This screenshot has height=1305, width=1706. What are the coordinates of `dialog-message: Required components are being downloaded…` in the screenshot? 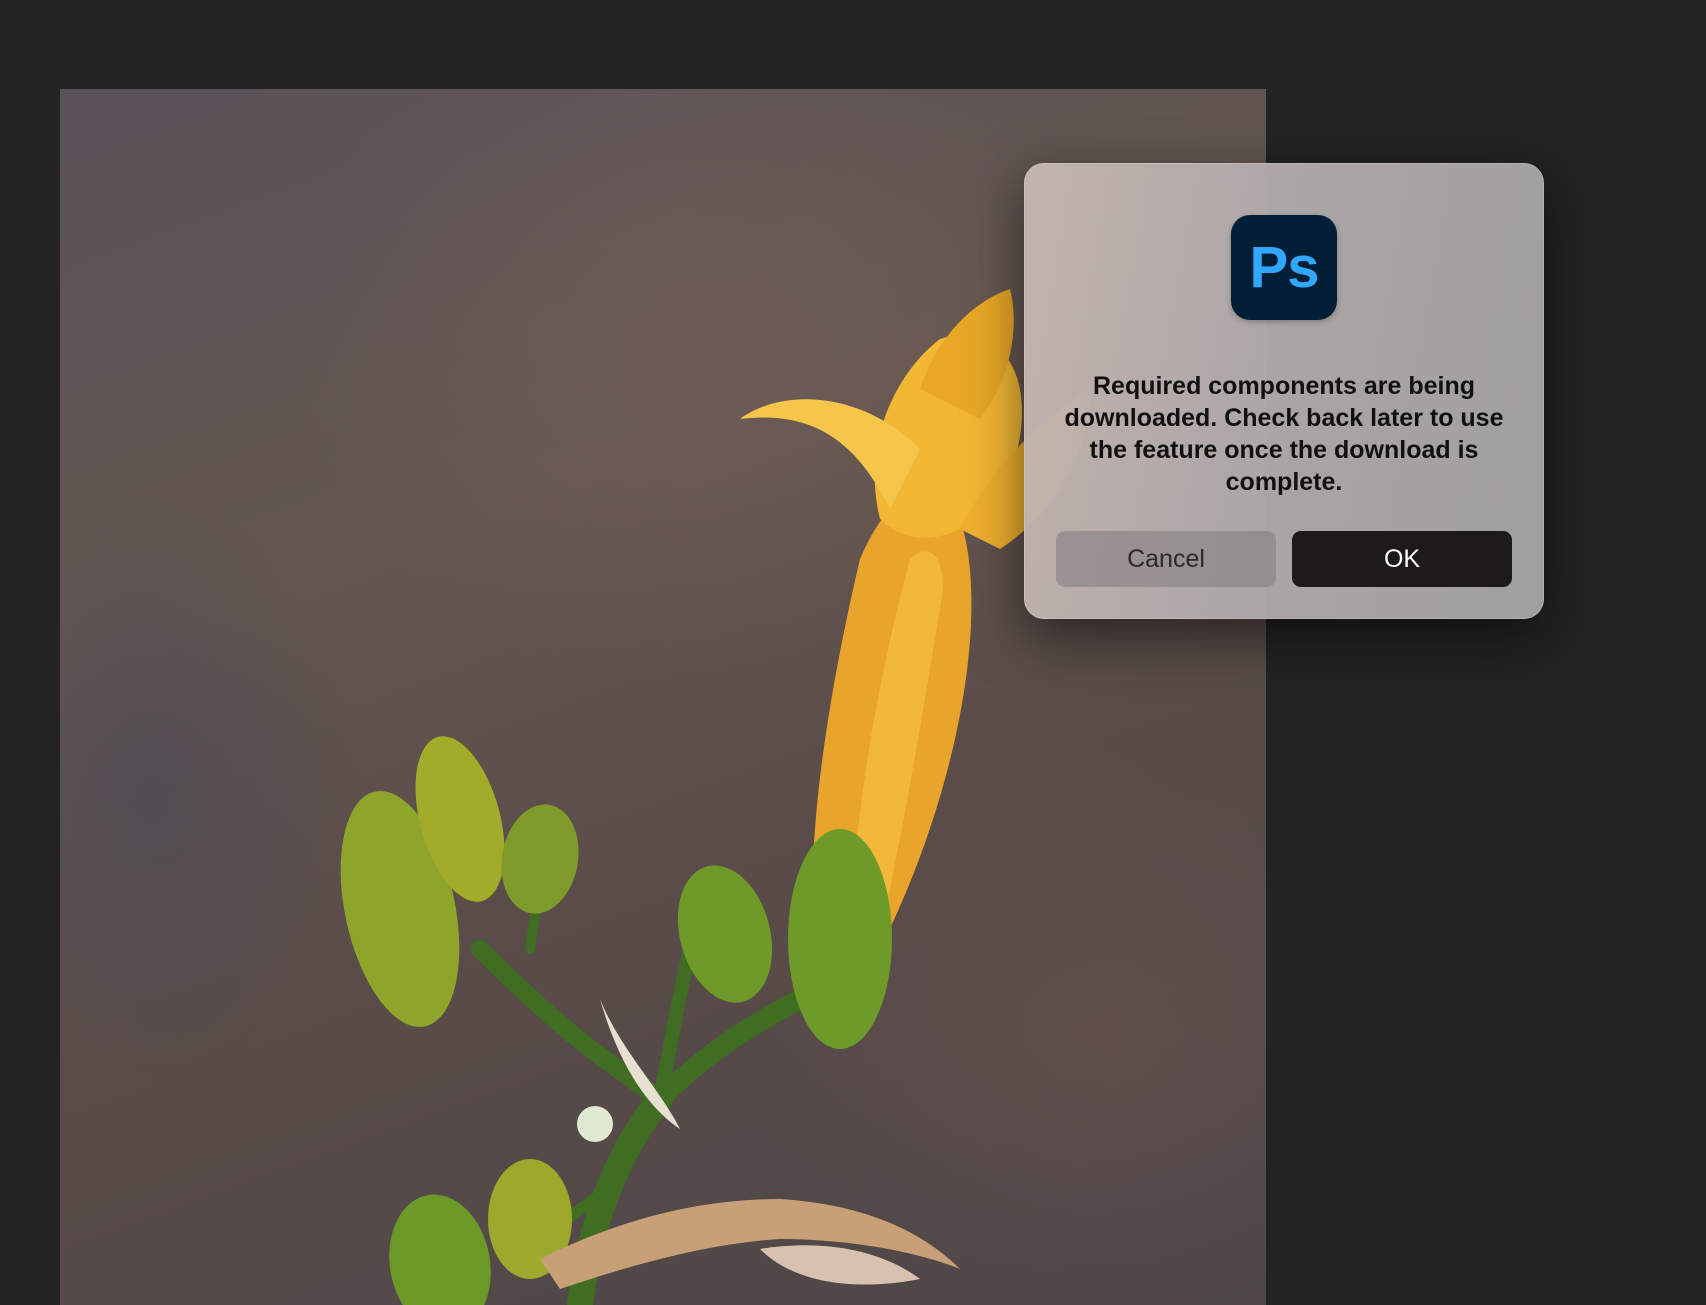 It's located at (1284, 434).